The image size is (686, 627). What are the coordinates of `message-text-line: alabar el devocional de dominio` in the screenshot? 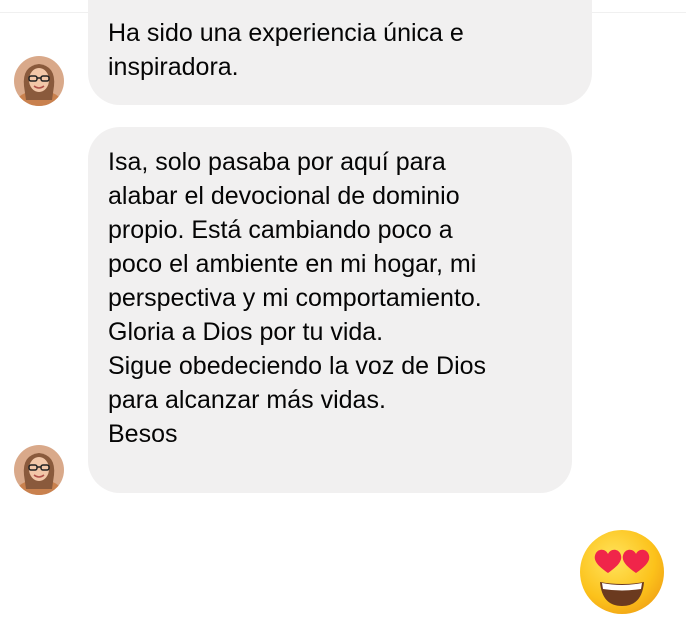 It's located at (284, 196).